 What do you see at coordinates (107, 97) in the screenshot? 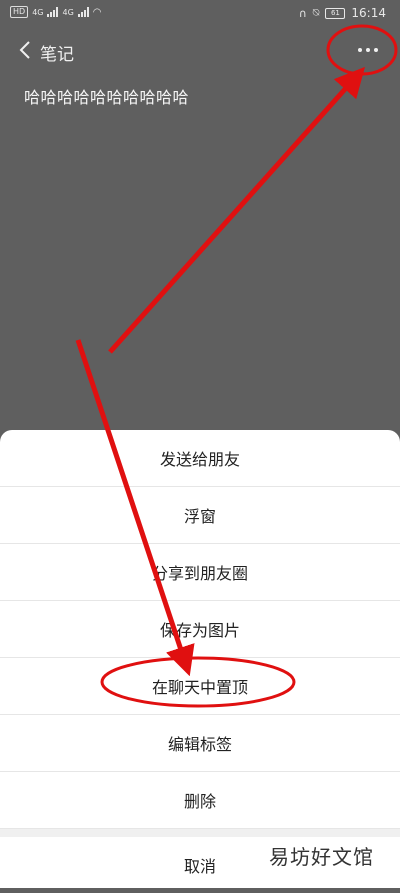
I see `note-content: 哈哈哈哈哈哈哈哈哈哈` at bounding box center [107, 97].